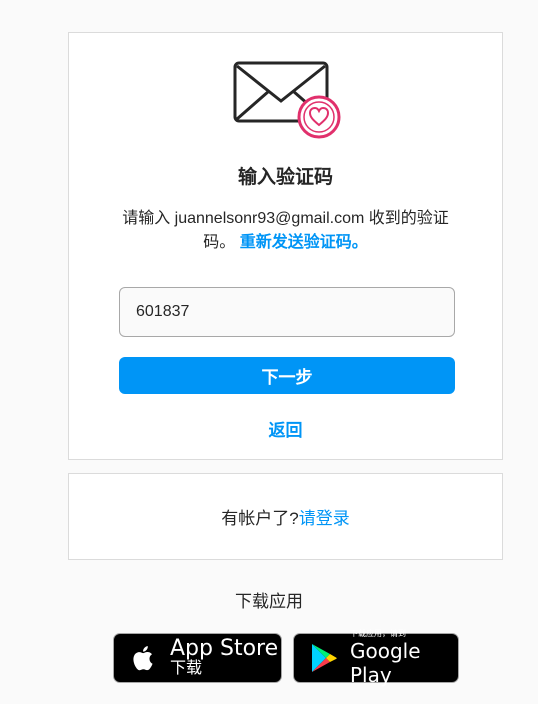  I want to click on login-prompt-card: 有帐户了? 请登录, so click(285, 516).